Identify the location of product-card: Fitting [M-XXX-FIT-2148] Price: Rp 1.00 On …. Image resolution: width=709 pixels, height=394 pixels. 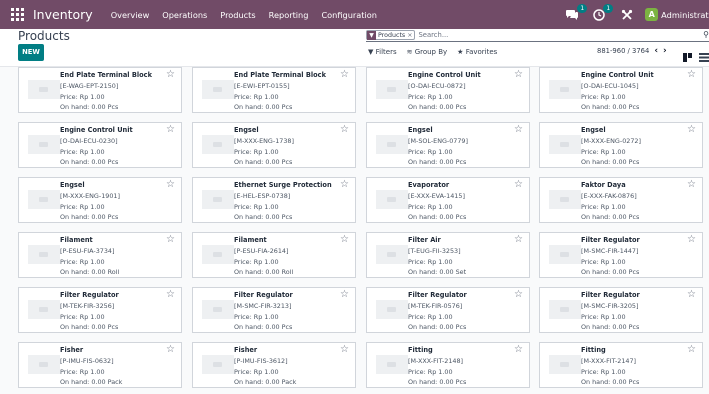
(448, 365).